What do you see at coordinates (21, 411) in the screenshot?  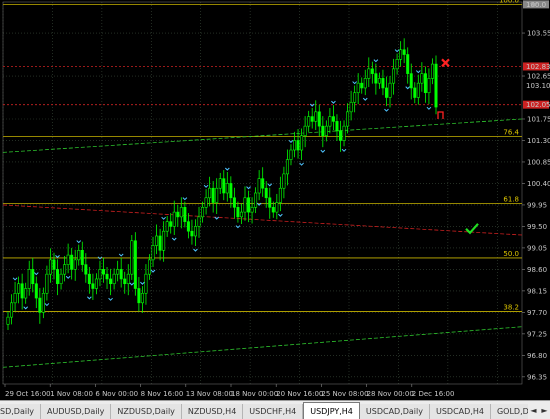 I see `chart-tab-sd-daily: SD,Daily` at bounding box center [21, 411].